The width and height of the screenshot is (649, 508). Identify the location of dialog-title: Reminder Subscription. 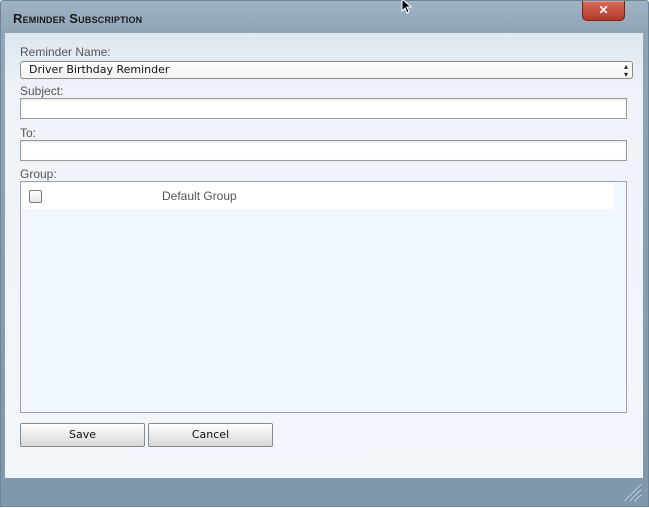
(77, 18).